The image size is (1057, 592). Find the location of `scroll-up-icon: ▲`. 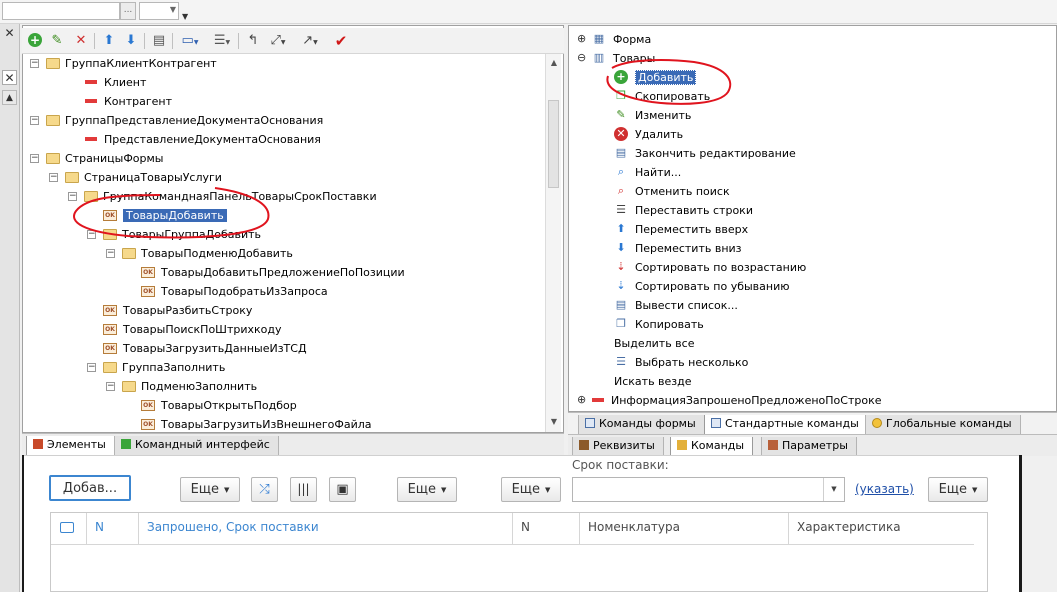

scroll-up-icon: ▲ is located at coordinates (554, 63).